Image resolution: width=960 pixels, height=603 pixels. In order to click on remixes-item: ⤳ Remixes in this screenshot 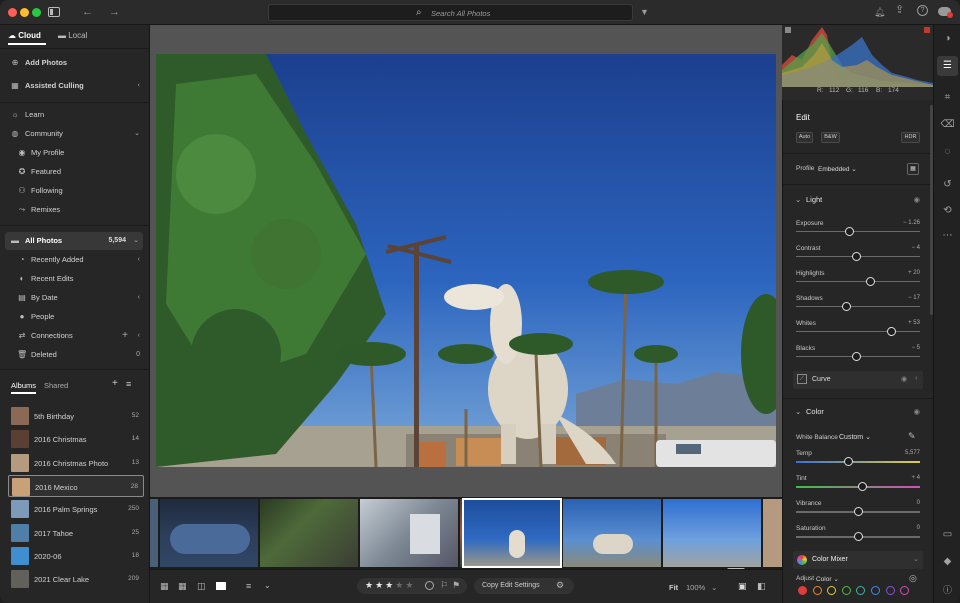, I will do `click(75, 210)`.